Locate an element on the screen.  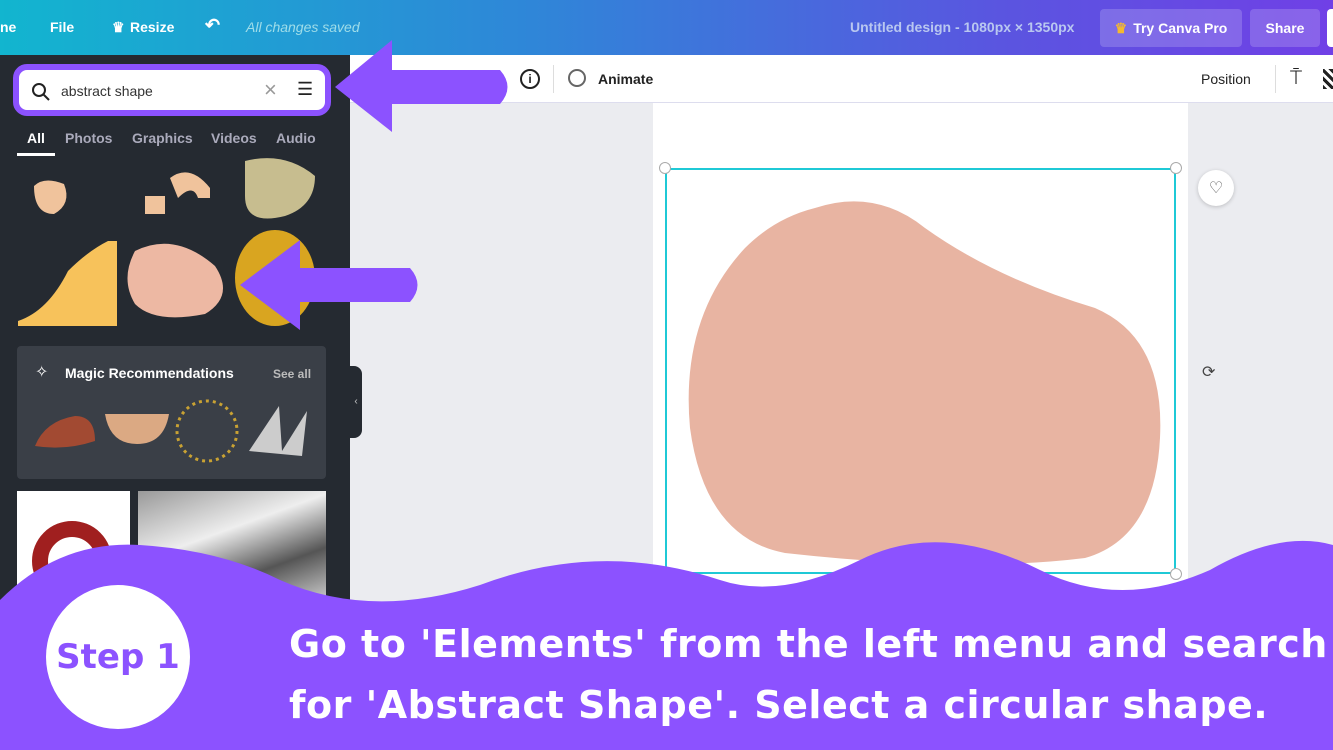
arrow-to-search is located at coordinates (421, 86).